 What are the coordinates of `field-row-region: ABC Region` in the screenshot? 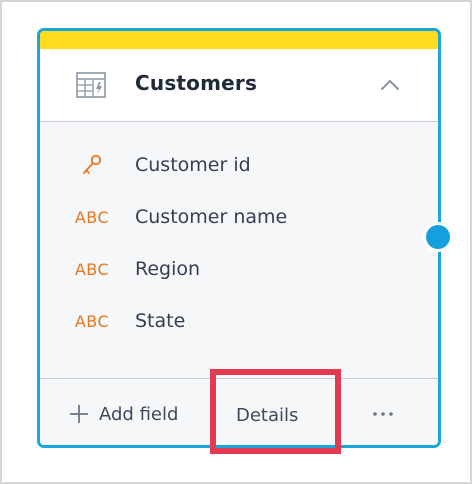 It's located at (239, 269).